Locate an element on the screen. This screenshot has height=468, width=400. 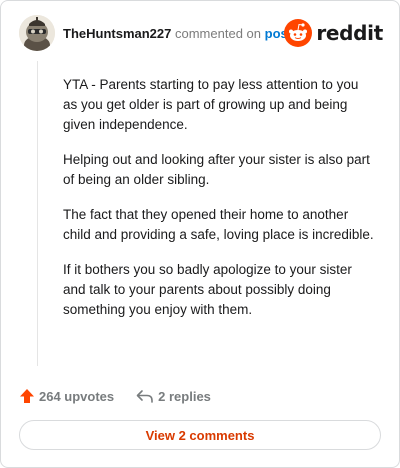
comment-actions: 264 upvotes 2 replies is located at coordinates (115, 396).